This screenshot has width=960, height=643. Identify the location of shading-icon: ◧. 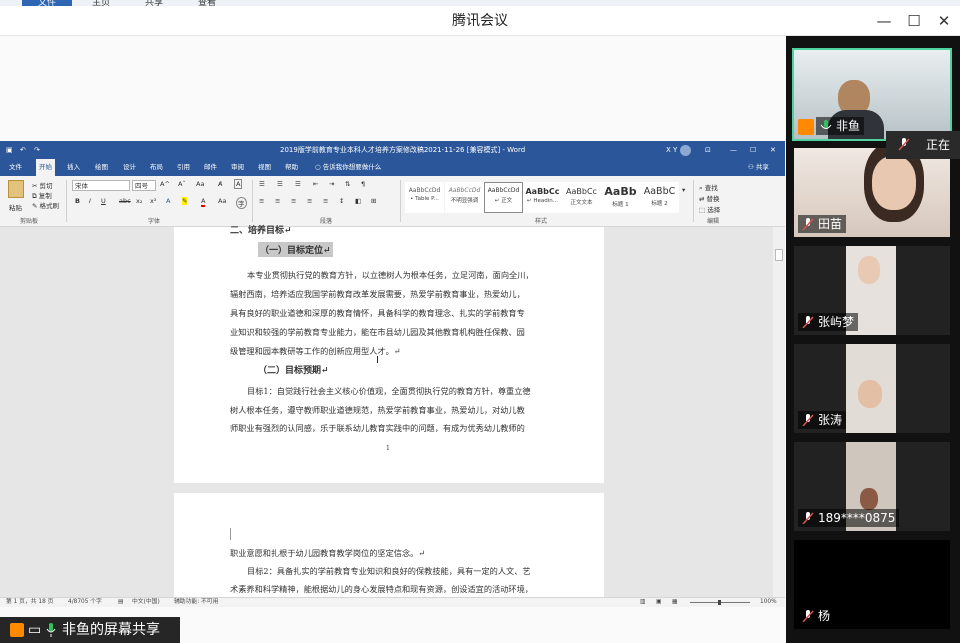
(358, 201).